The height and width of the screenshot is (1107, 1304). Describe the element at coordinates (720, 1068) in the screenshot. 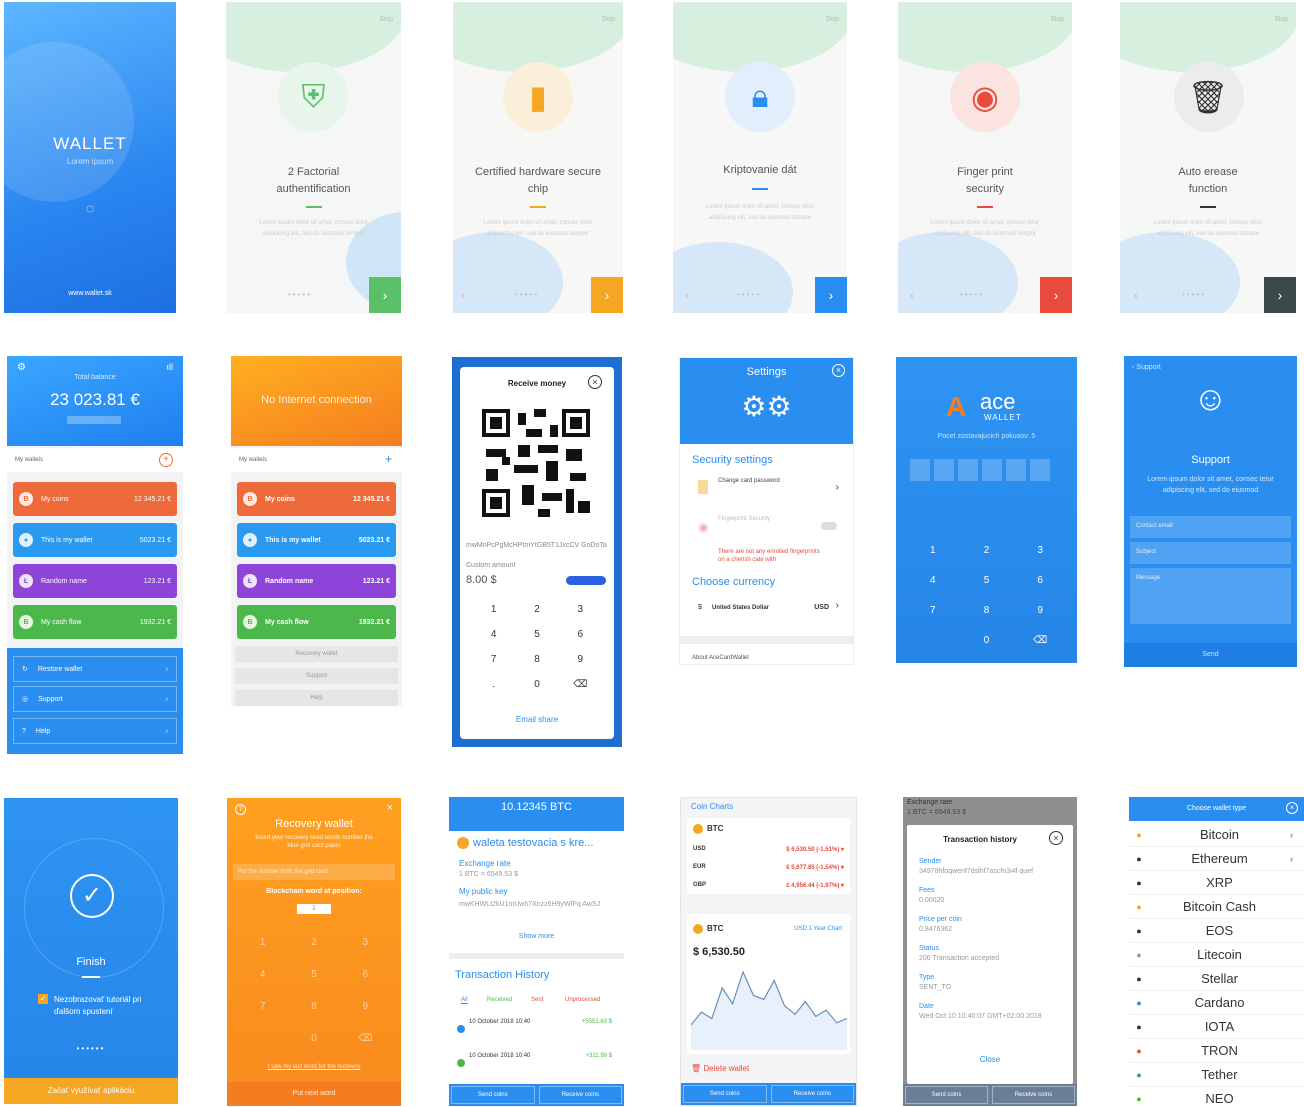

I see `delete-wallet-button: 🗑︎ Delete wallet` at that location.